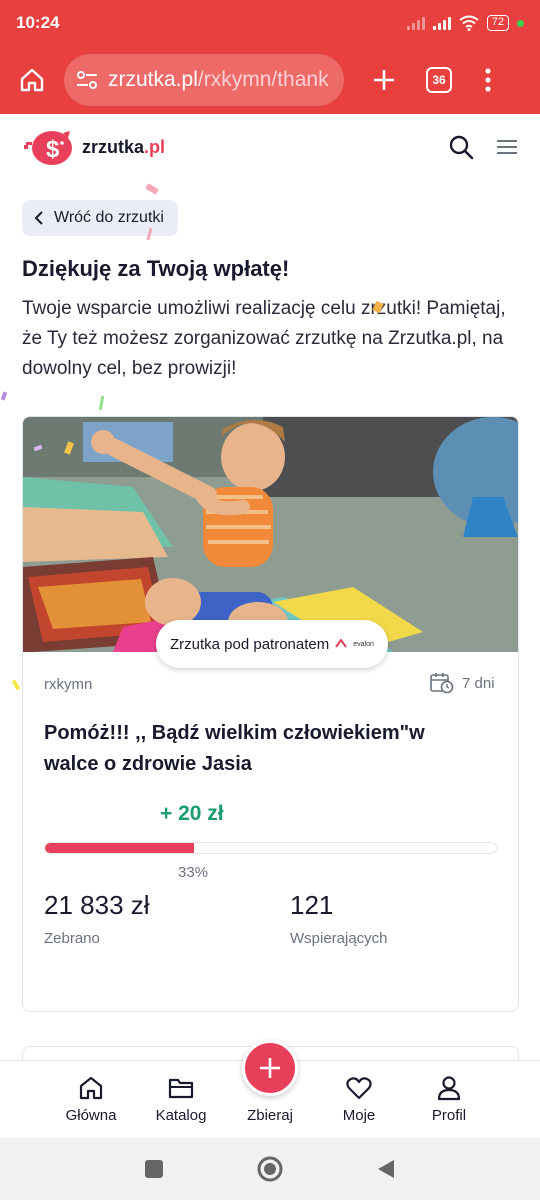  I want to click on progress-percent: 33%, so click(193, 872).